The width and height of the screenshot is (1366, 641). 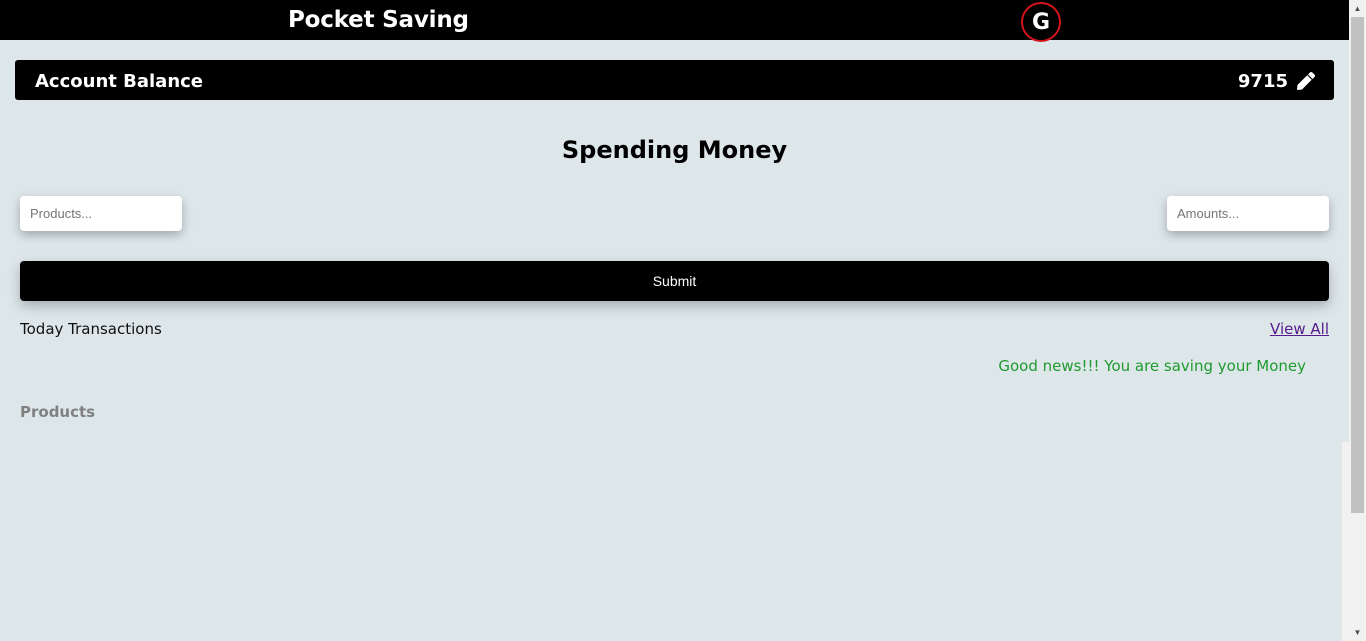 I want to click on today-transactions-label: Today Transactions, so click(x=91, y=329).